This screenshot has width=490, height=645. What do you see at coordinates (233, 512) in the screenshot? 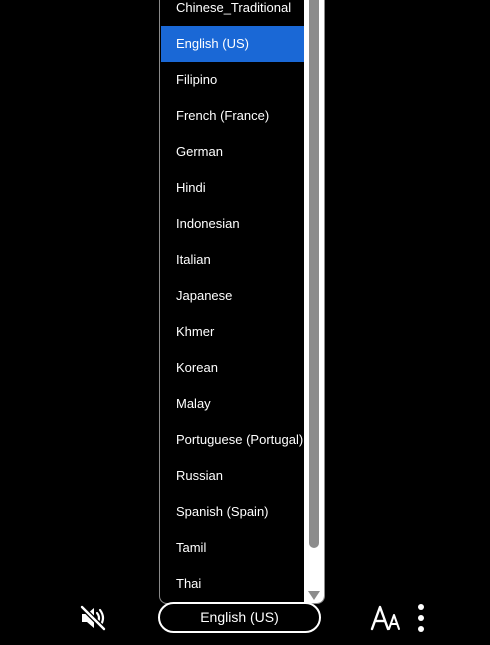
I see `language-option-spanish-spain: Spanish (Spain)` at bounding box center [233, 512].